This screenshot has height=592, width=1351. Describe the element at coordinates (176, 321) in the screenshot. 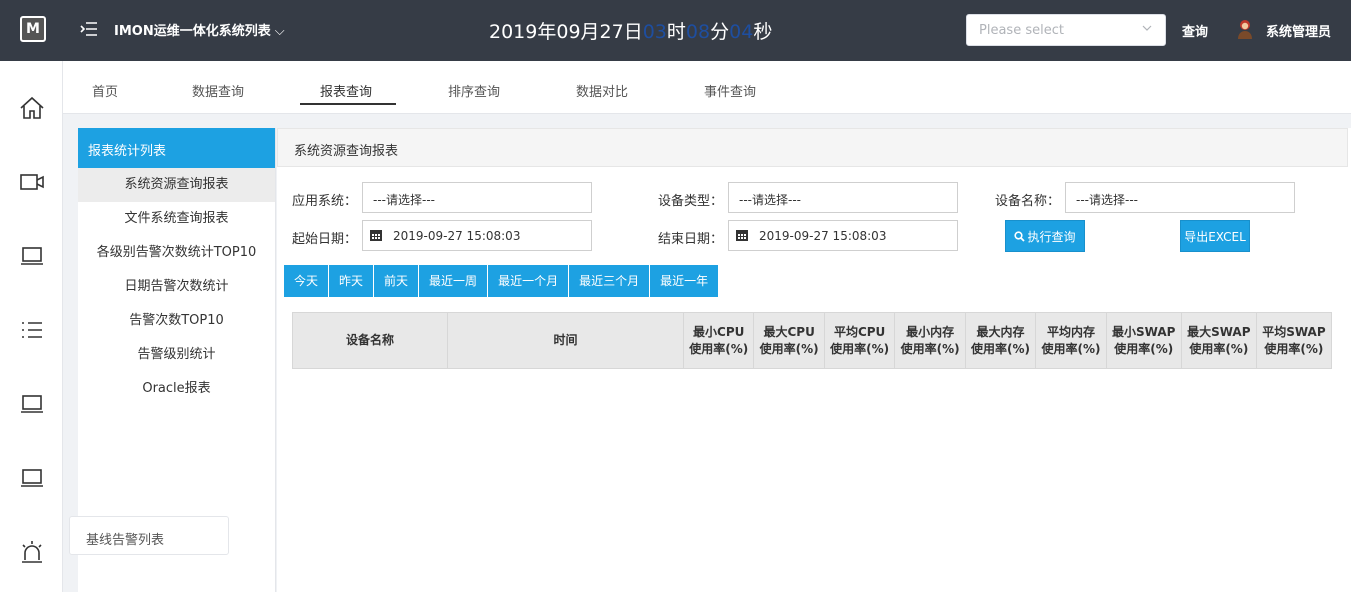

I see `report-list-item: 告警次数TOP10` at that location.